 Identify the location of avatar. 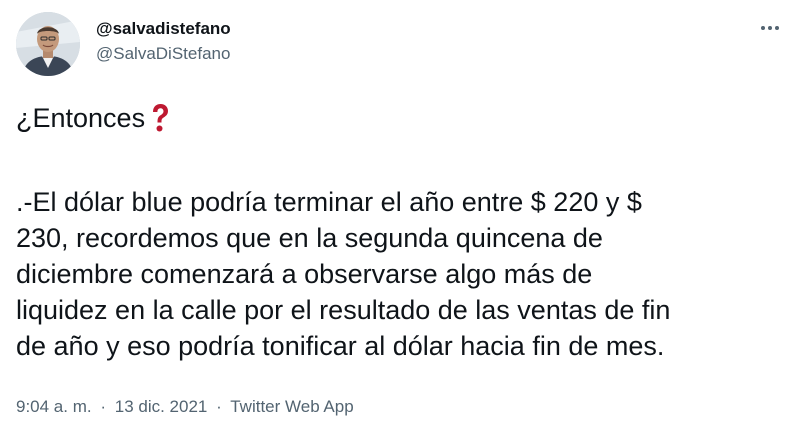
(48, 44).